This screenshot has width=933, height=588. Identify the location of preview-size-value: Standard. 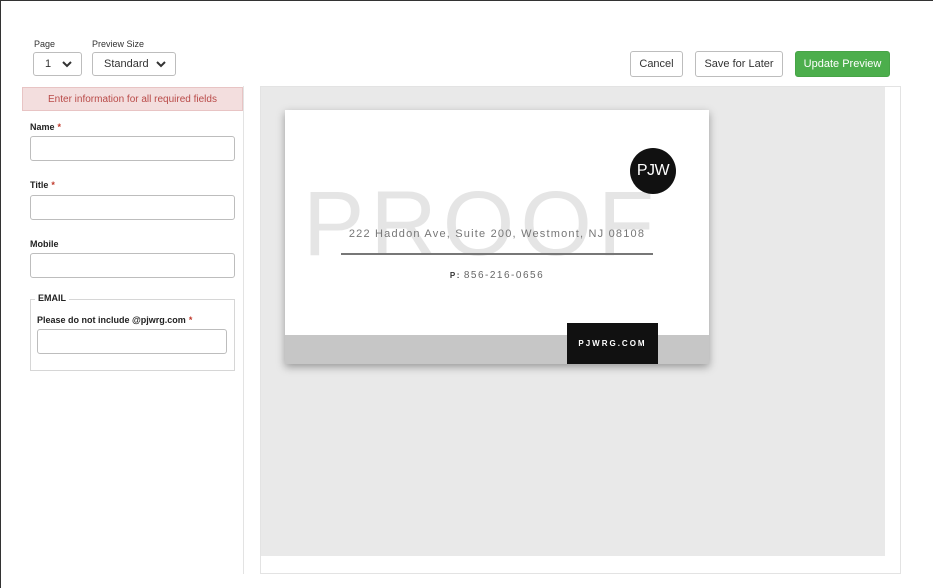
(126, 64).